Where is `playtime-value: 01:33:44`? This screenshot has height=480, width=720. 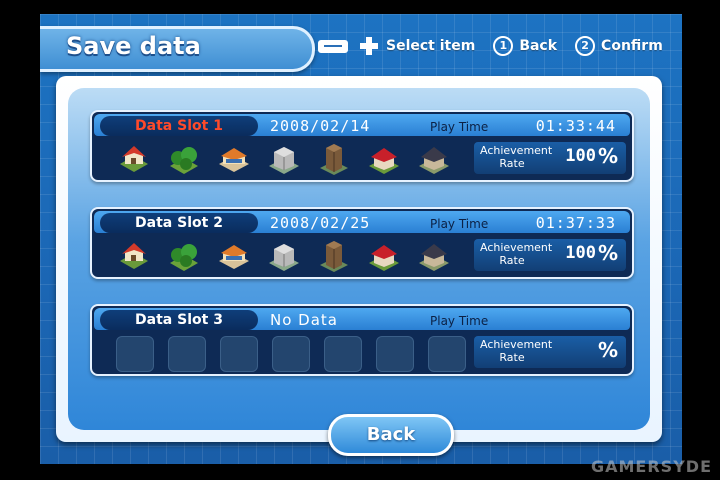 playtime-value: 01:33:44 is located at coordinates (575, 126).